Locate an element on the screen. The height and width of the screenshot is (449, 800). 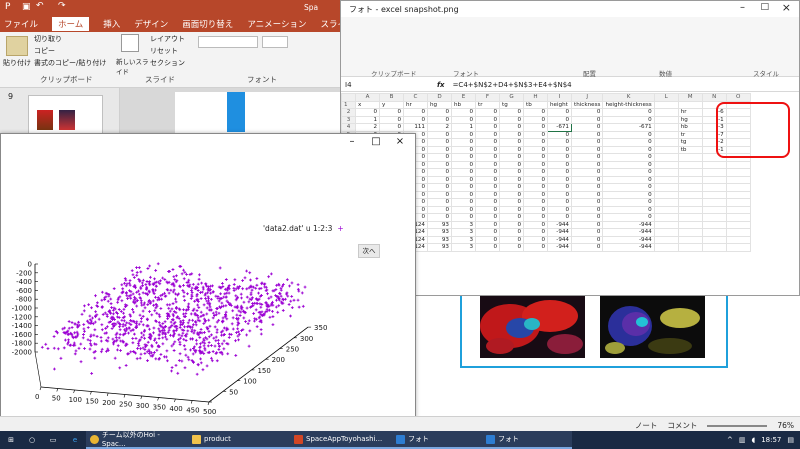
paste-button: 貼り付け is located at coordinates (17, 63).